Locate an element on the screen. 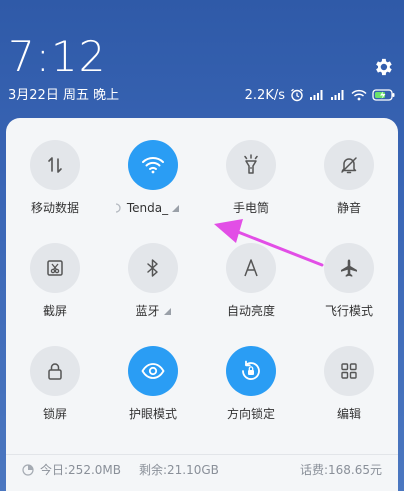  tile-airplane-mode: 飞行模式 is located at coordinates (349, 294).